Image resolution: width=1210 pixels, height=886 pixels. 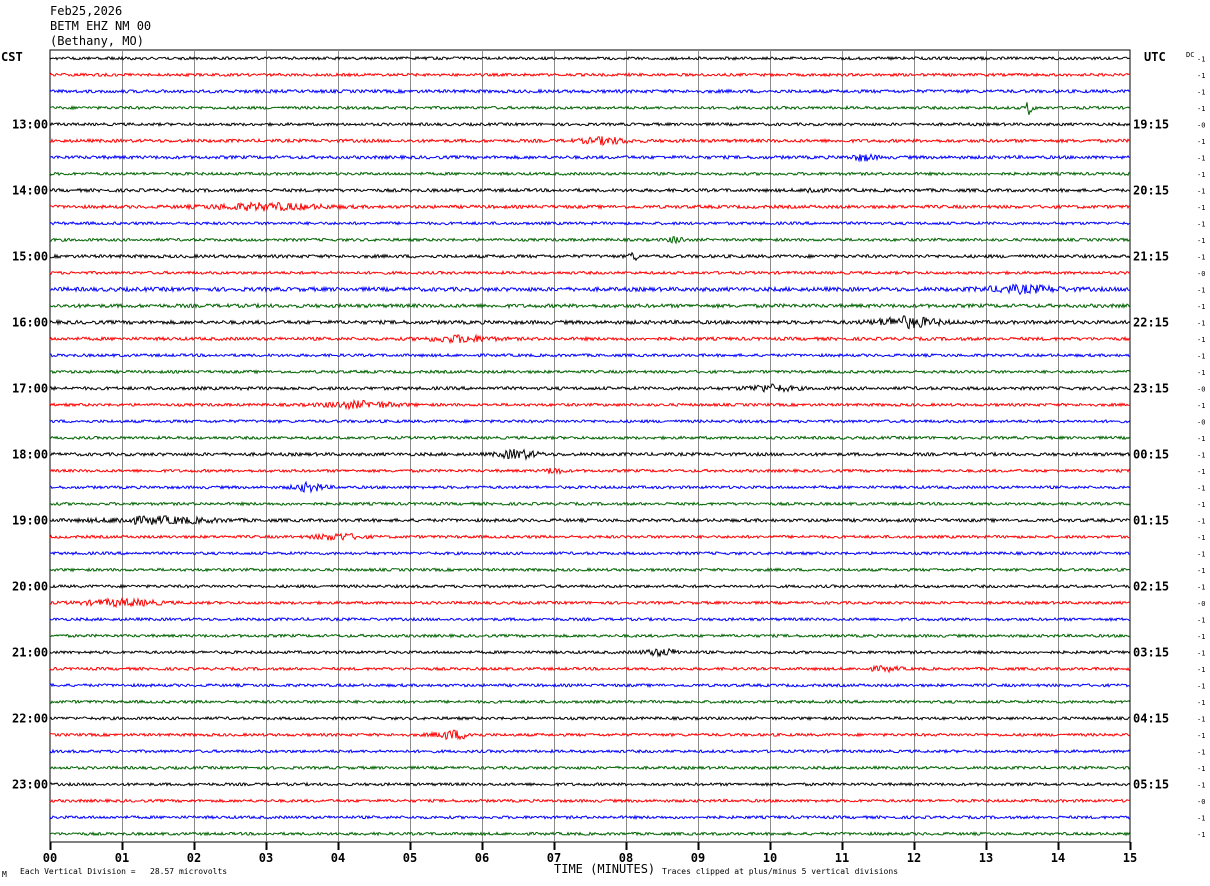 I want to click on utc-hour-label: 19:15, so click(x=1151, y=124).